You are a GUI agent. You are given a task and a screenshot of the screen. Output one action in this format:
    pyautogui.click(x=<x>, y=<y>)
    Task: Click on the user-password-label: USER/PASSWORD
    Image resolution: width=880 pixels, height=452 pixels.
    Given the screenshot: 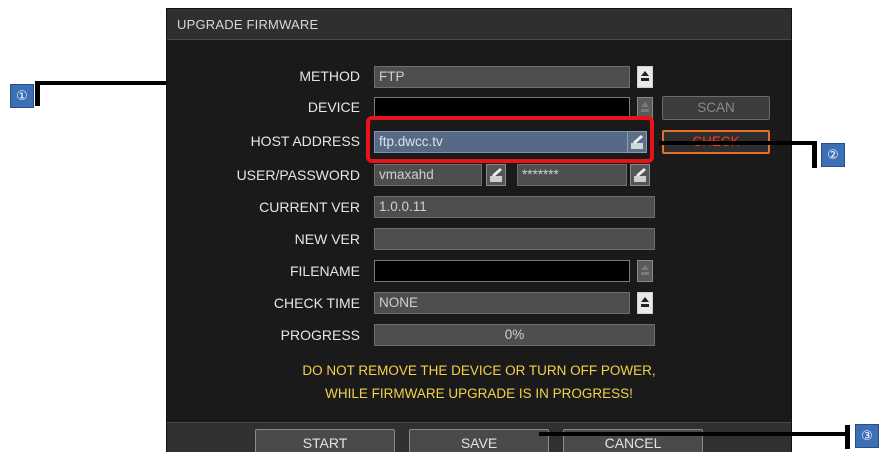 What is the action you would take?
    pyautogui.click(x=298, y=175)
    